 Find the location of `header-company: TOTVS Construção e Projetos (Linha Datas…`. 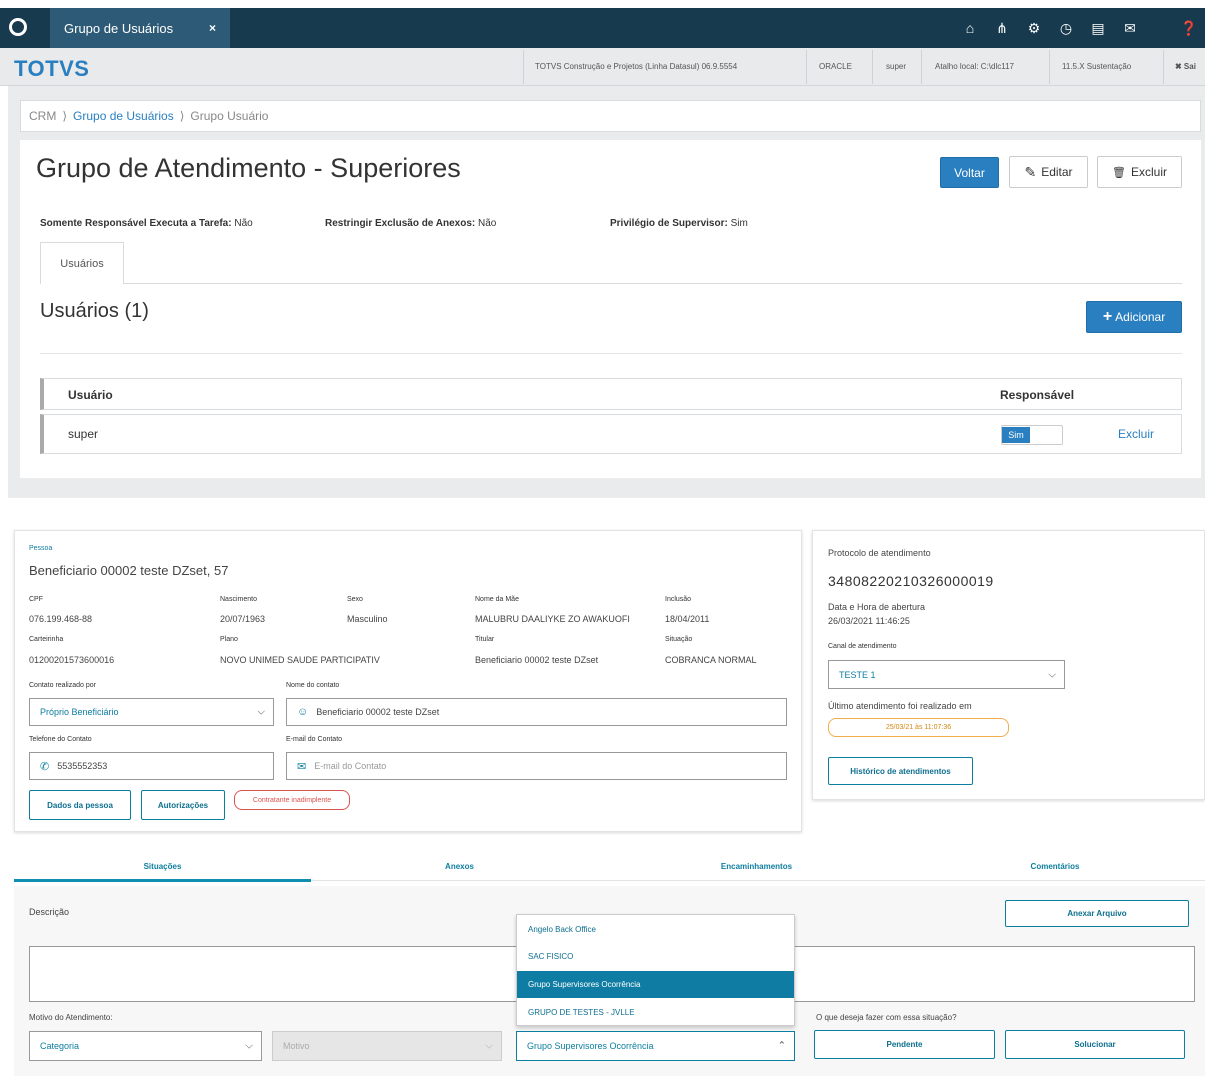

header-company: TOTVS Construção e Projetos (Linha Datas… is located at coordinates (636, 66).